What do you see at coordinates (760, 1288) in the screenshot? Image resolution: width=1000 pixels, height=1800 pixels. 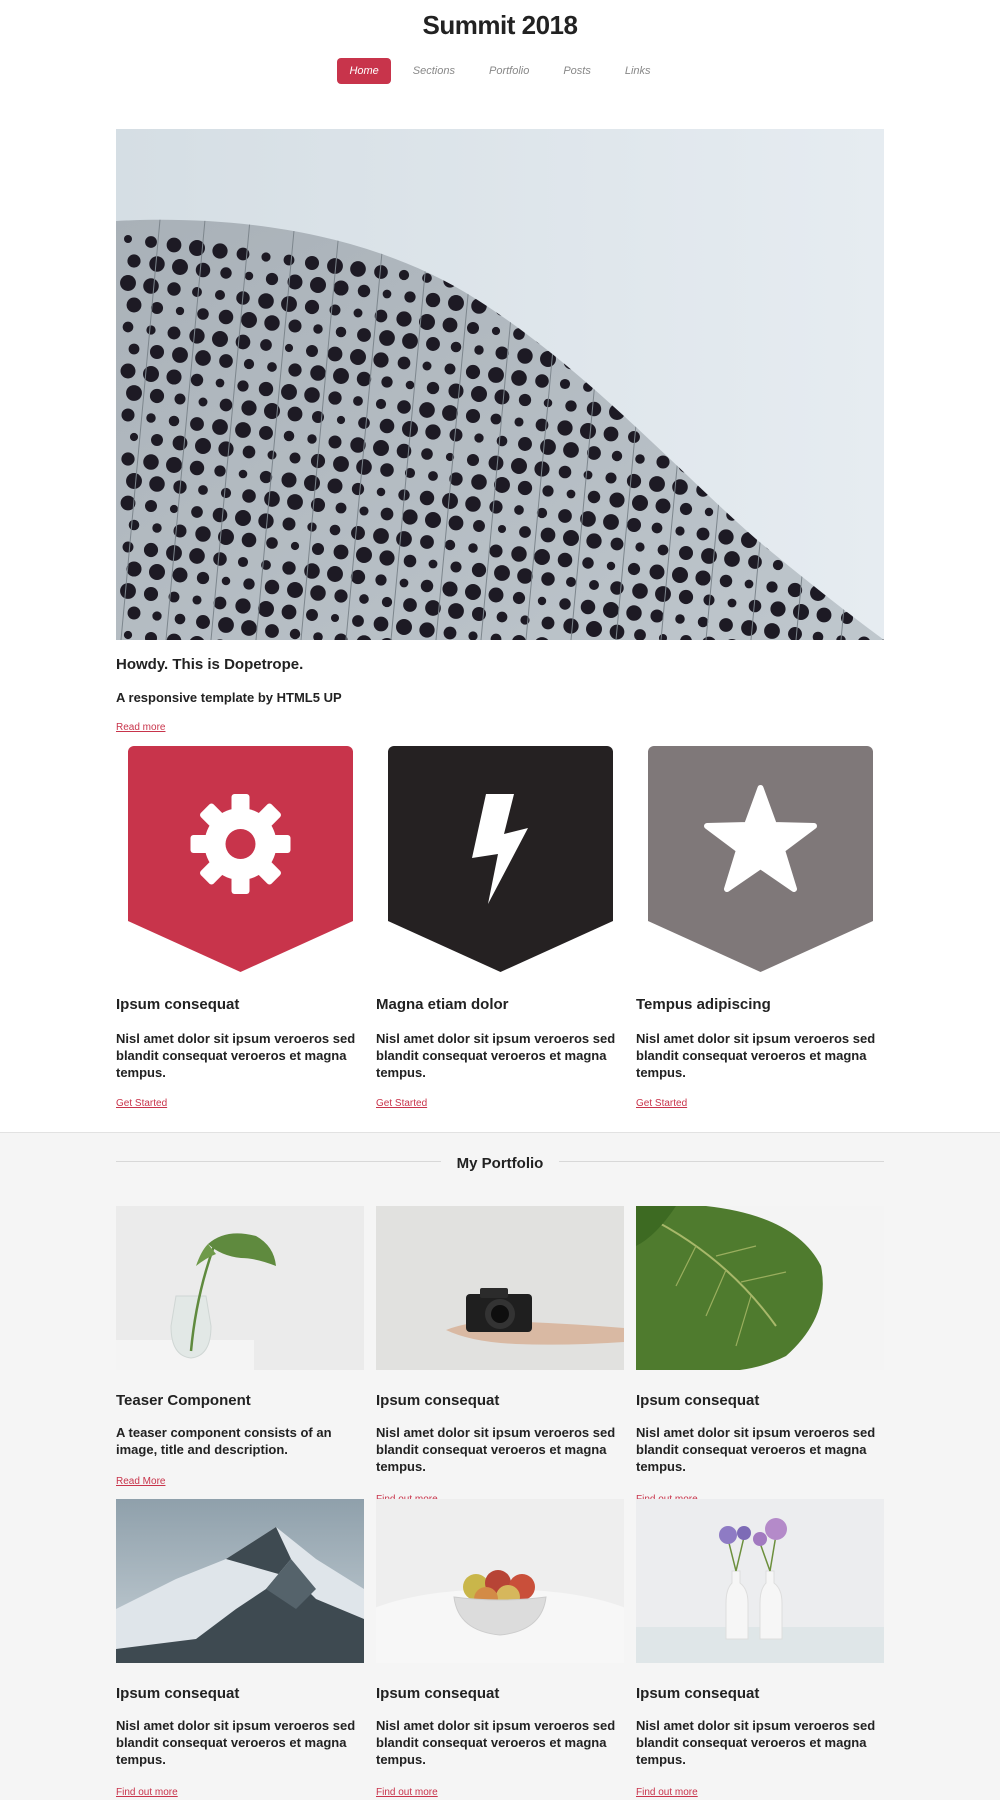 I see `green-leaf-image` at bounding box center [760, 1288].